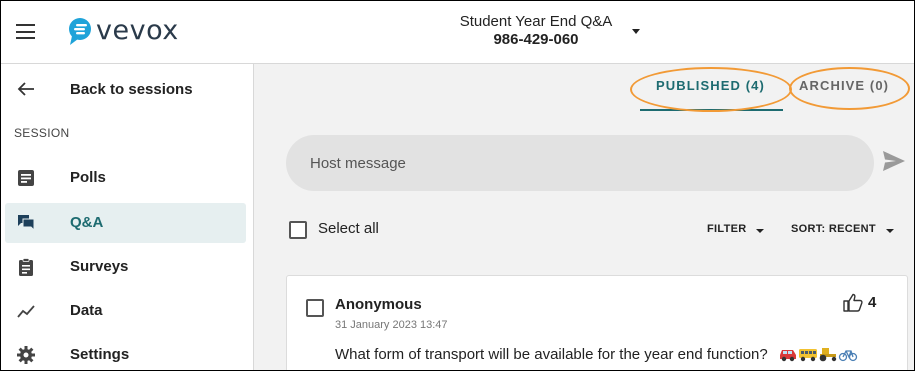  What do you see at coordinates (26, 355) in the screenshot?
I see `settings-icon` at bounding box center [26, 355].